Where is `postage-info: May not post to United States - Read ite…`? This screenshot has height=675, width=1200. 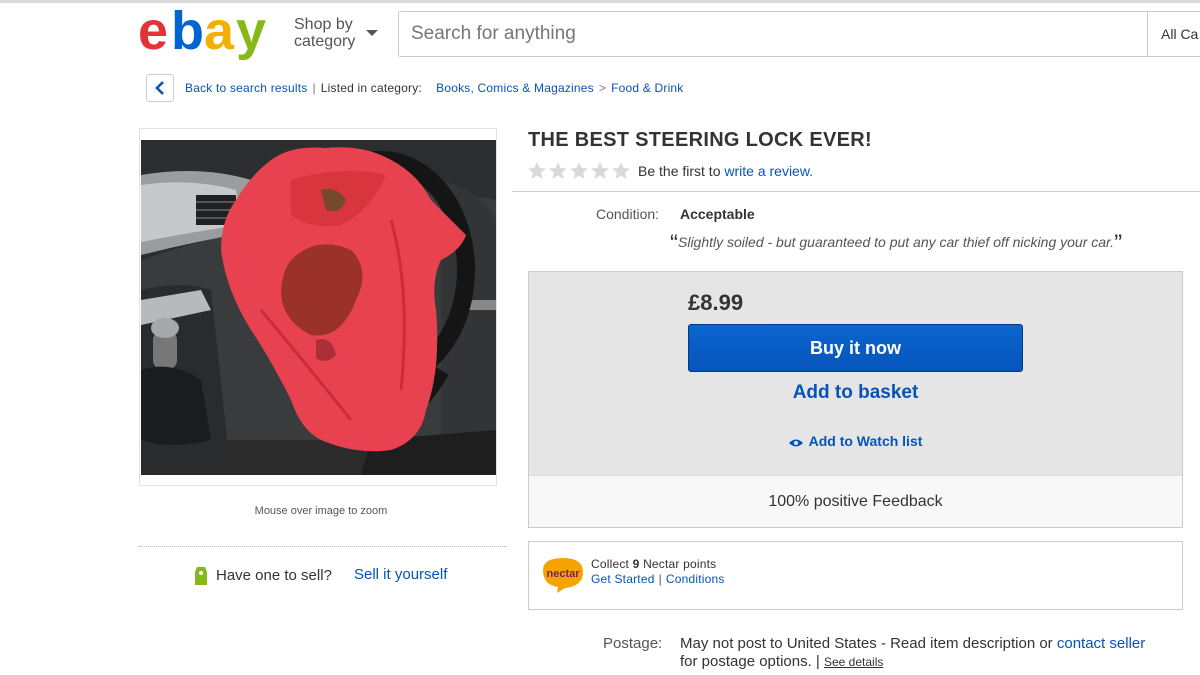
postage-info: May not post to United States - Read ite… is located at coordinates (937, 653).